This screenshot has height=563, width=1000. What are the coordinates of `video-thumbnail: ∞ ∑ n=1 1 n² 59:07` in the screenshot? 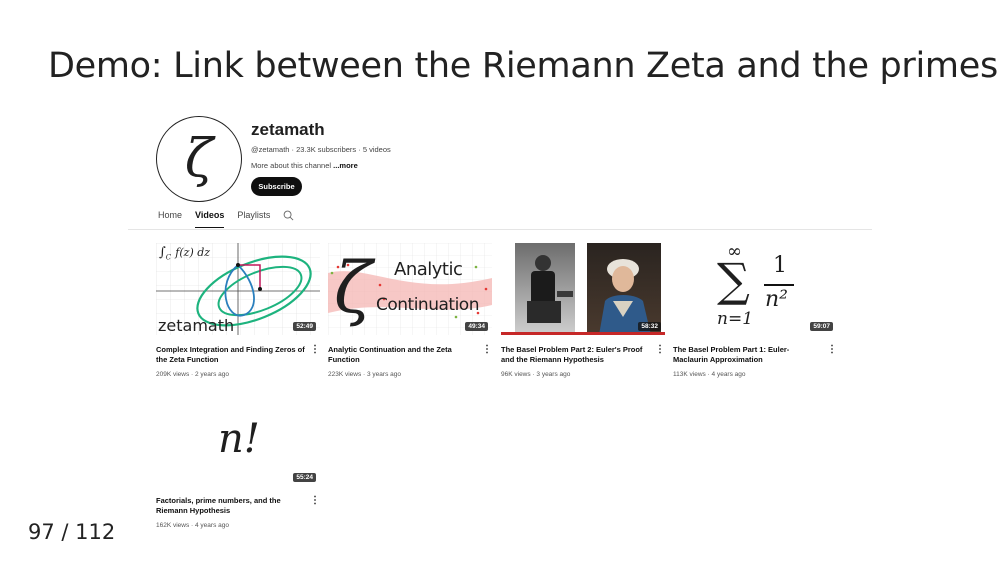 It's located at (755, 289).